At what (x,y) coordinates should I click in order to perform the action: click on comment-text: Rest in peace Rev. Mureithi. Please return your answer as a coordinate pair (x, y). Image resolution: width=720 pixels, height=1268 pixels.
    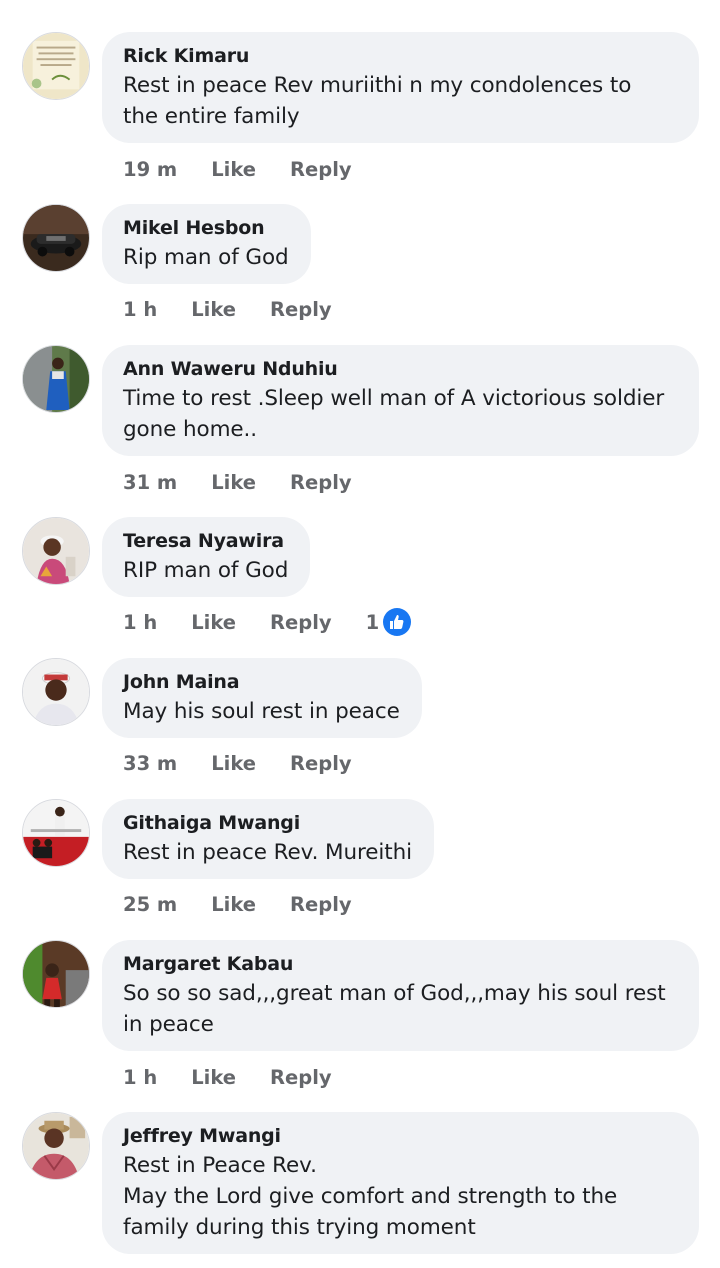
    Looking at the image, I should click on (268, 852).